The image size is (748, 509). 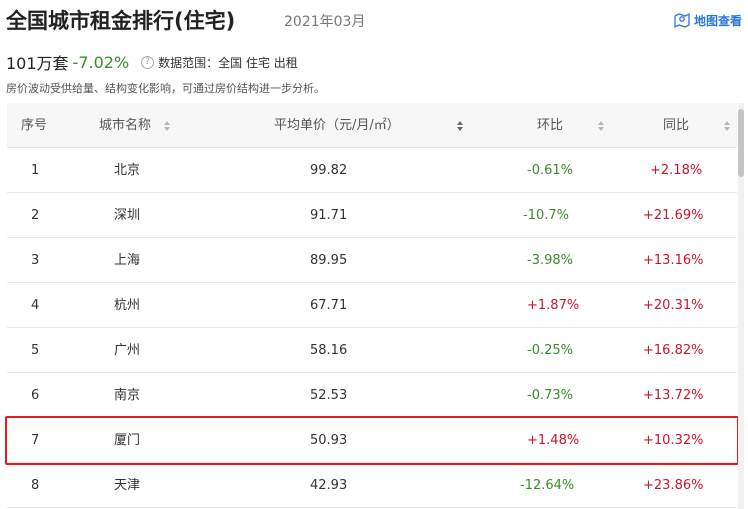 I want to click on column-header-yoy: 同比, so click(x=697, y=125).